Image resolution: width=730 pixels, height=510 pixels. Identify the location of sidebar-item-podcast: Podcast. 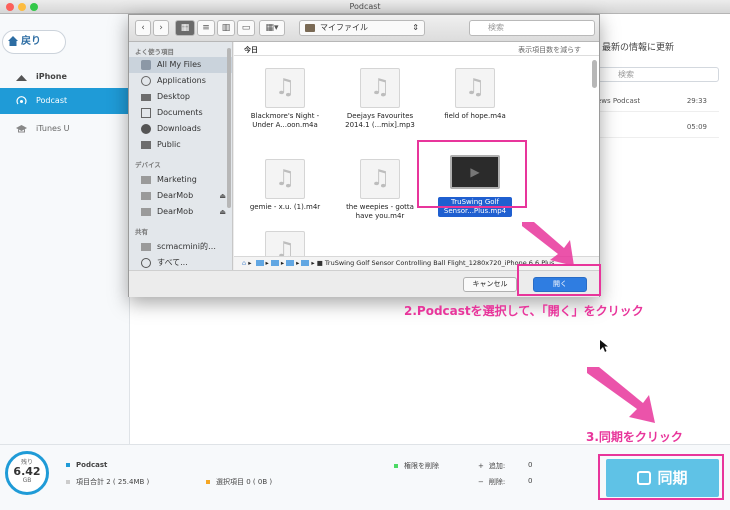
(65, 101).